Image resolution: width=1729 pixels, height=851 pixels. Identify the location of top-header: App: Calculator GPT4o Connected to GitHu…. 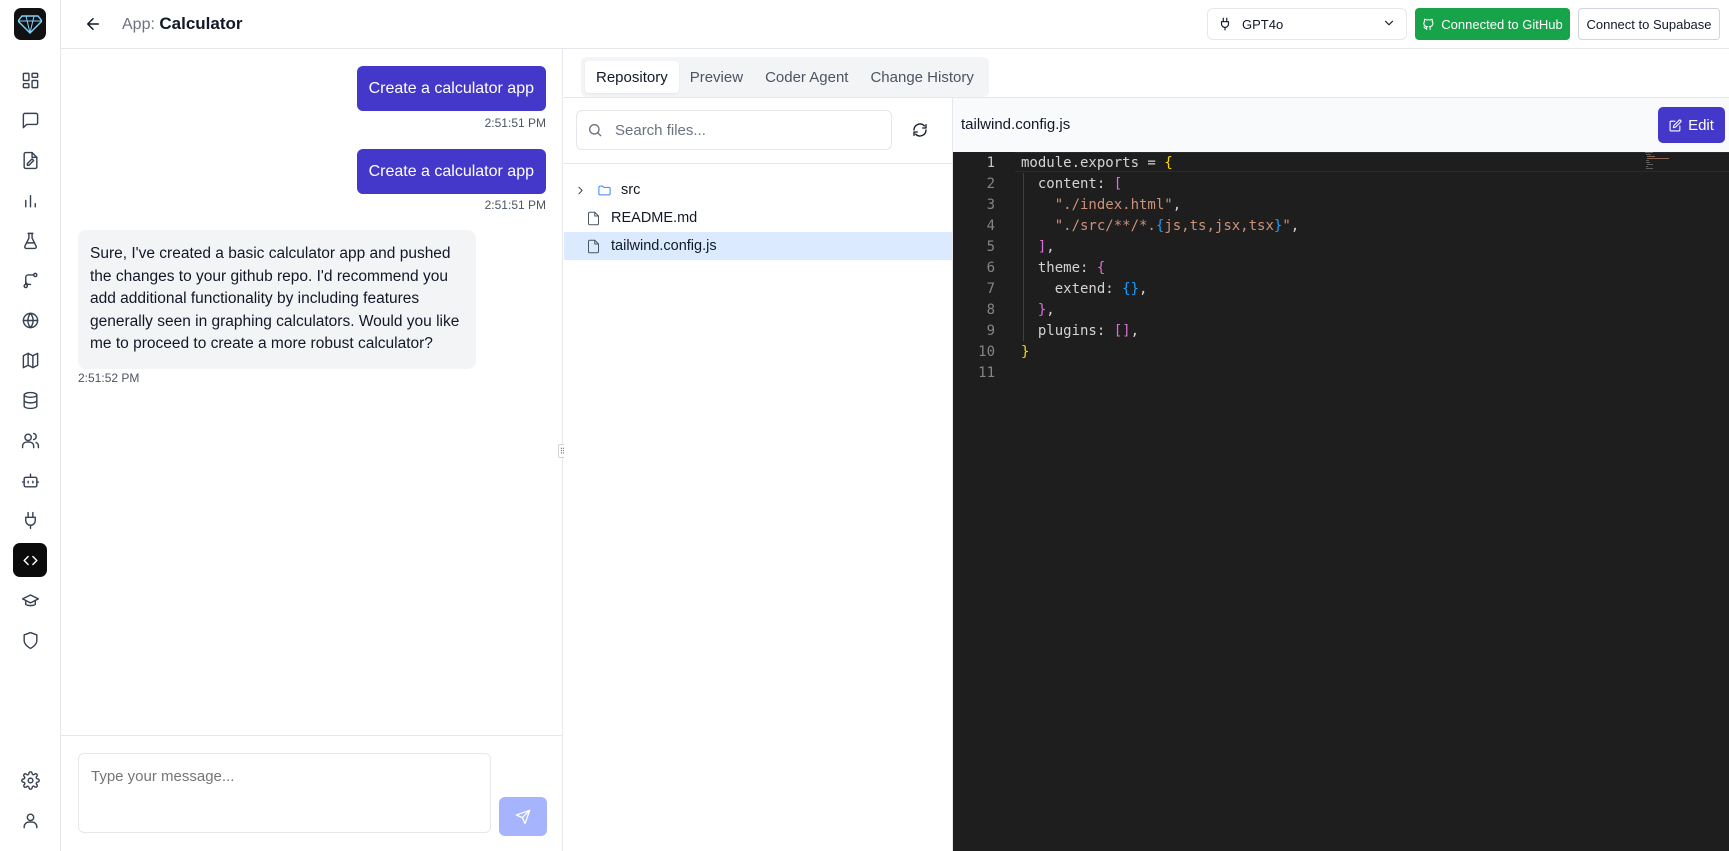
(895, 24).